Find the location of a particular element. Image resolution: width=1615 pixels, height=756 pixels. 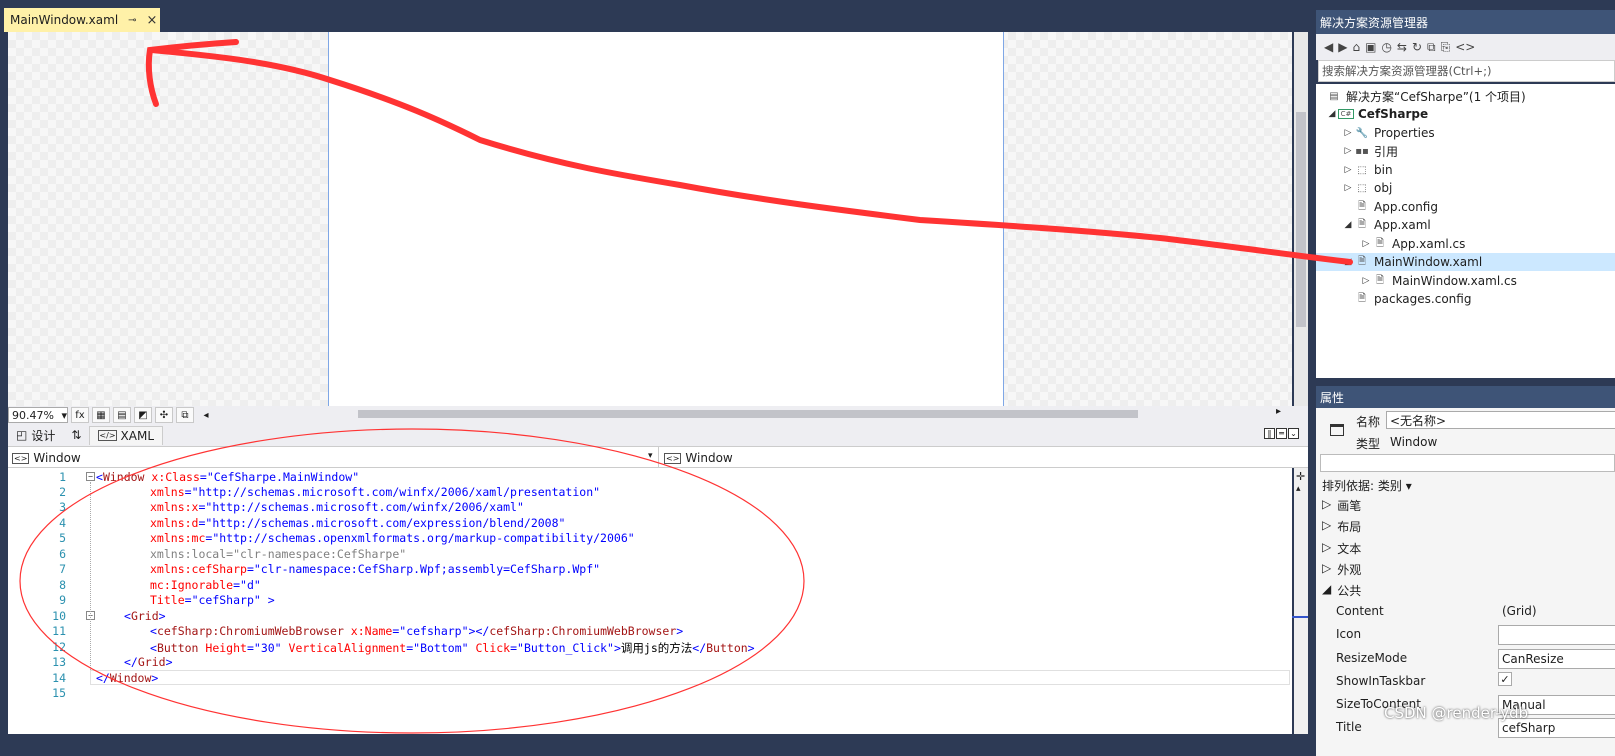

tree-item-obj: ▷ ⬚ obj is located at coordinates (1465, 188).